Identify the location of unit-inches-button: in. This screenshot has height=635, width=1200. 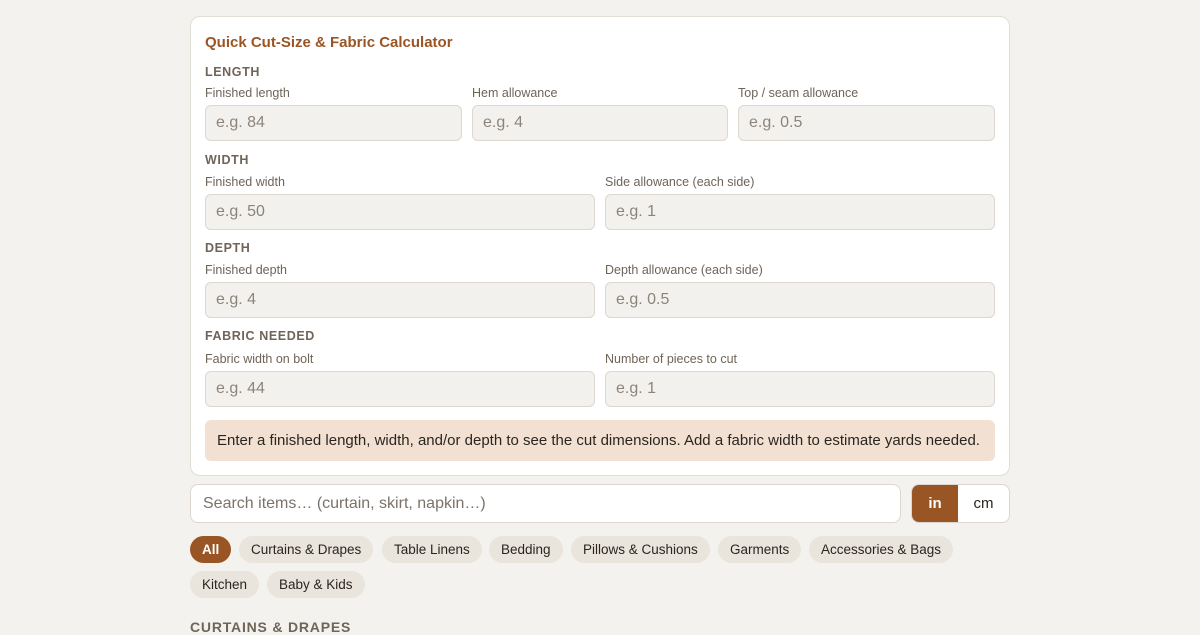
(935, 503).